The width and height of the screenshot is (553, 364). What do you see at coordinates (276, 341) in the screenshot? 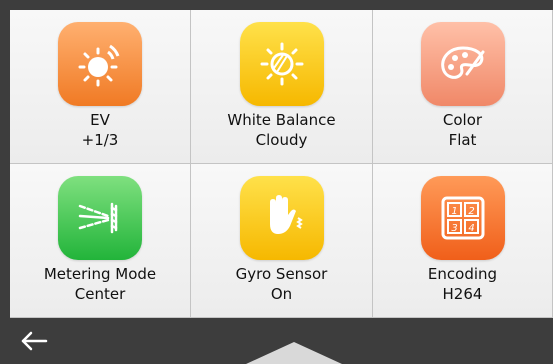
I see `bottom-bar` at bounding box center [276, 341].